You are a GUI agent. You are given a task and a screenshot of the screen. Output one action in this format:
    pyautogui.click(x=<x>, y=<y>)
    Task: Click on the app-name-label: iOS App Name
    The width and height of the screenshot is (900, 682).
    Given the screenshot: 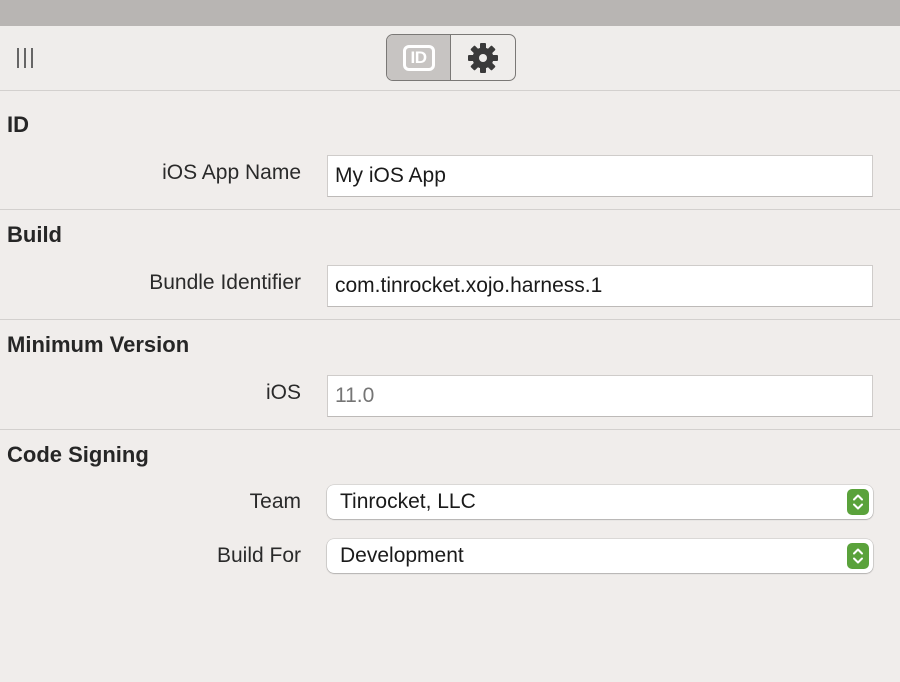 What is the action you would take?
    pyautogui.click(x=231, y=172)
    